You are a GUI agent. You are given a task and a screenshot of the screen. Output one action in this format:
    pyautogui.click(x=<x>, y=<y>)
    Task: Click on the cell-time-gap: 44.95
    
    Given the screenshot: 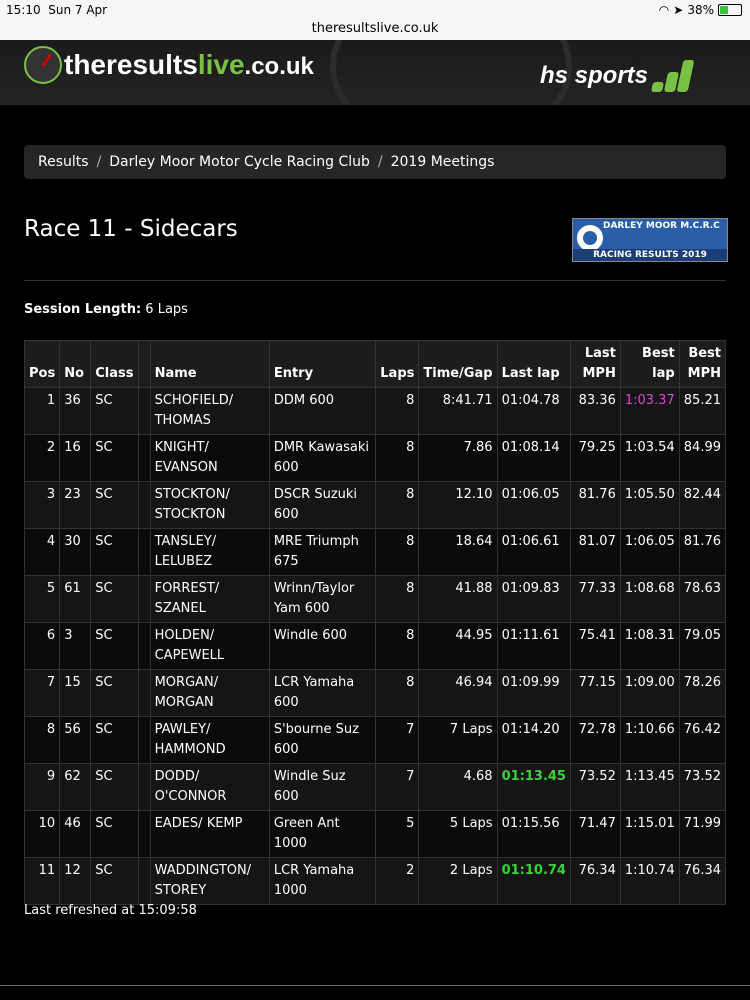 What is the action you would take?
    pyautogui.click(x=458, y=646)
    